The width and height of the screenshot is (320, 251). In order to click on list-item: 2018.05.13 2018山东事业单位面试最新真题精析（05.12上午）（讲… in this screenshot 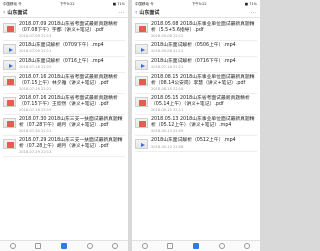, I will do `click(196, 126)`.